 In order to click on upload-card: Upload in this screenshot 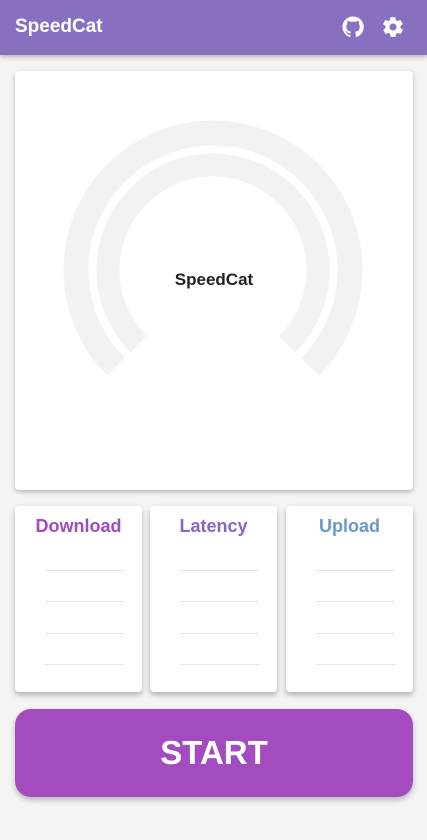, I will do `click(349, 599)`.